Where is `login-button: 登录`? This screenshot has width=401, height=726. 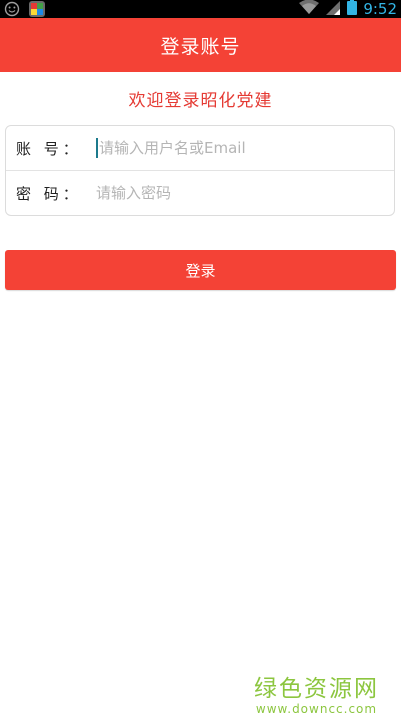 login-button: 登录 is located at coordinates (200, 270).